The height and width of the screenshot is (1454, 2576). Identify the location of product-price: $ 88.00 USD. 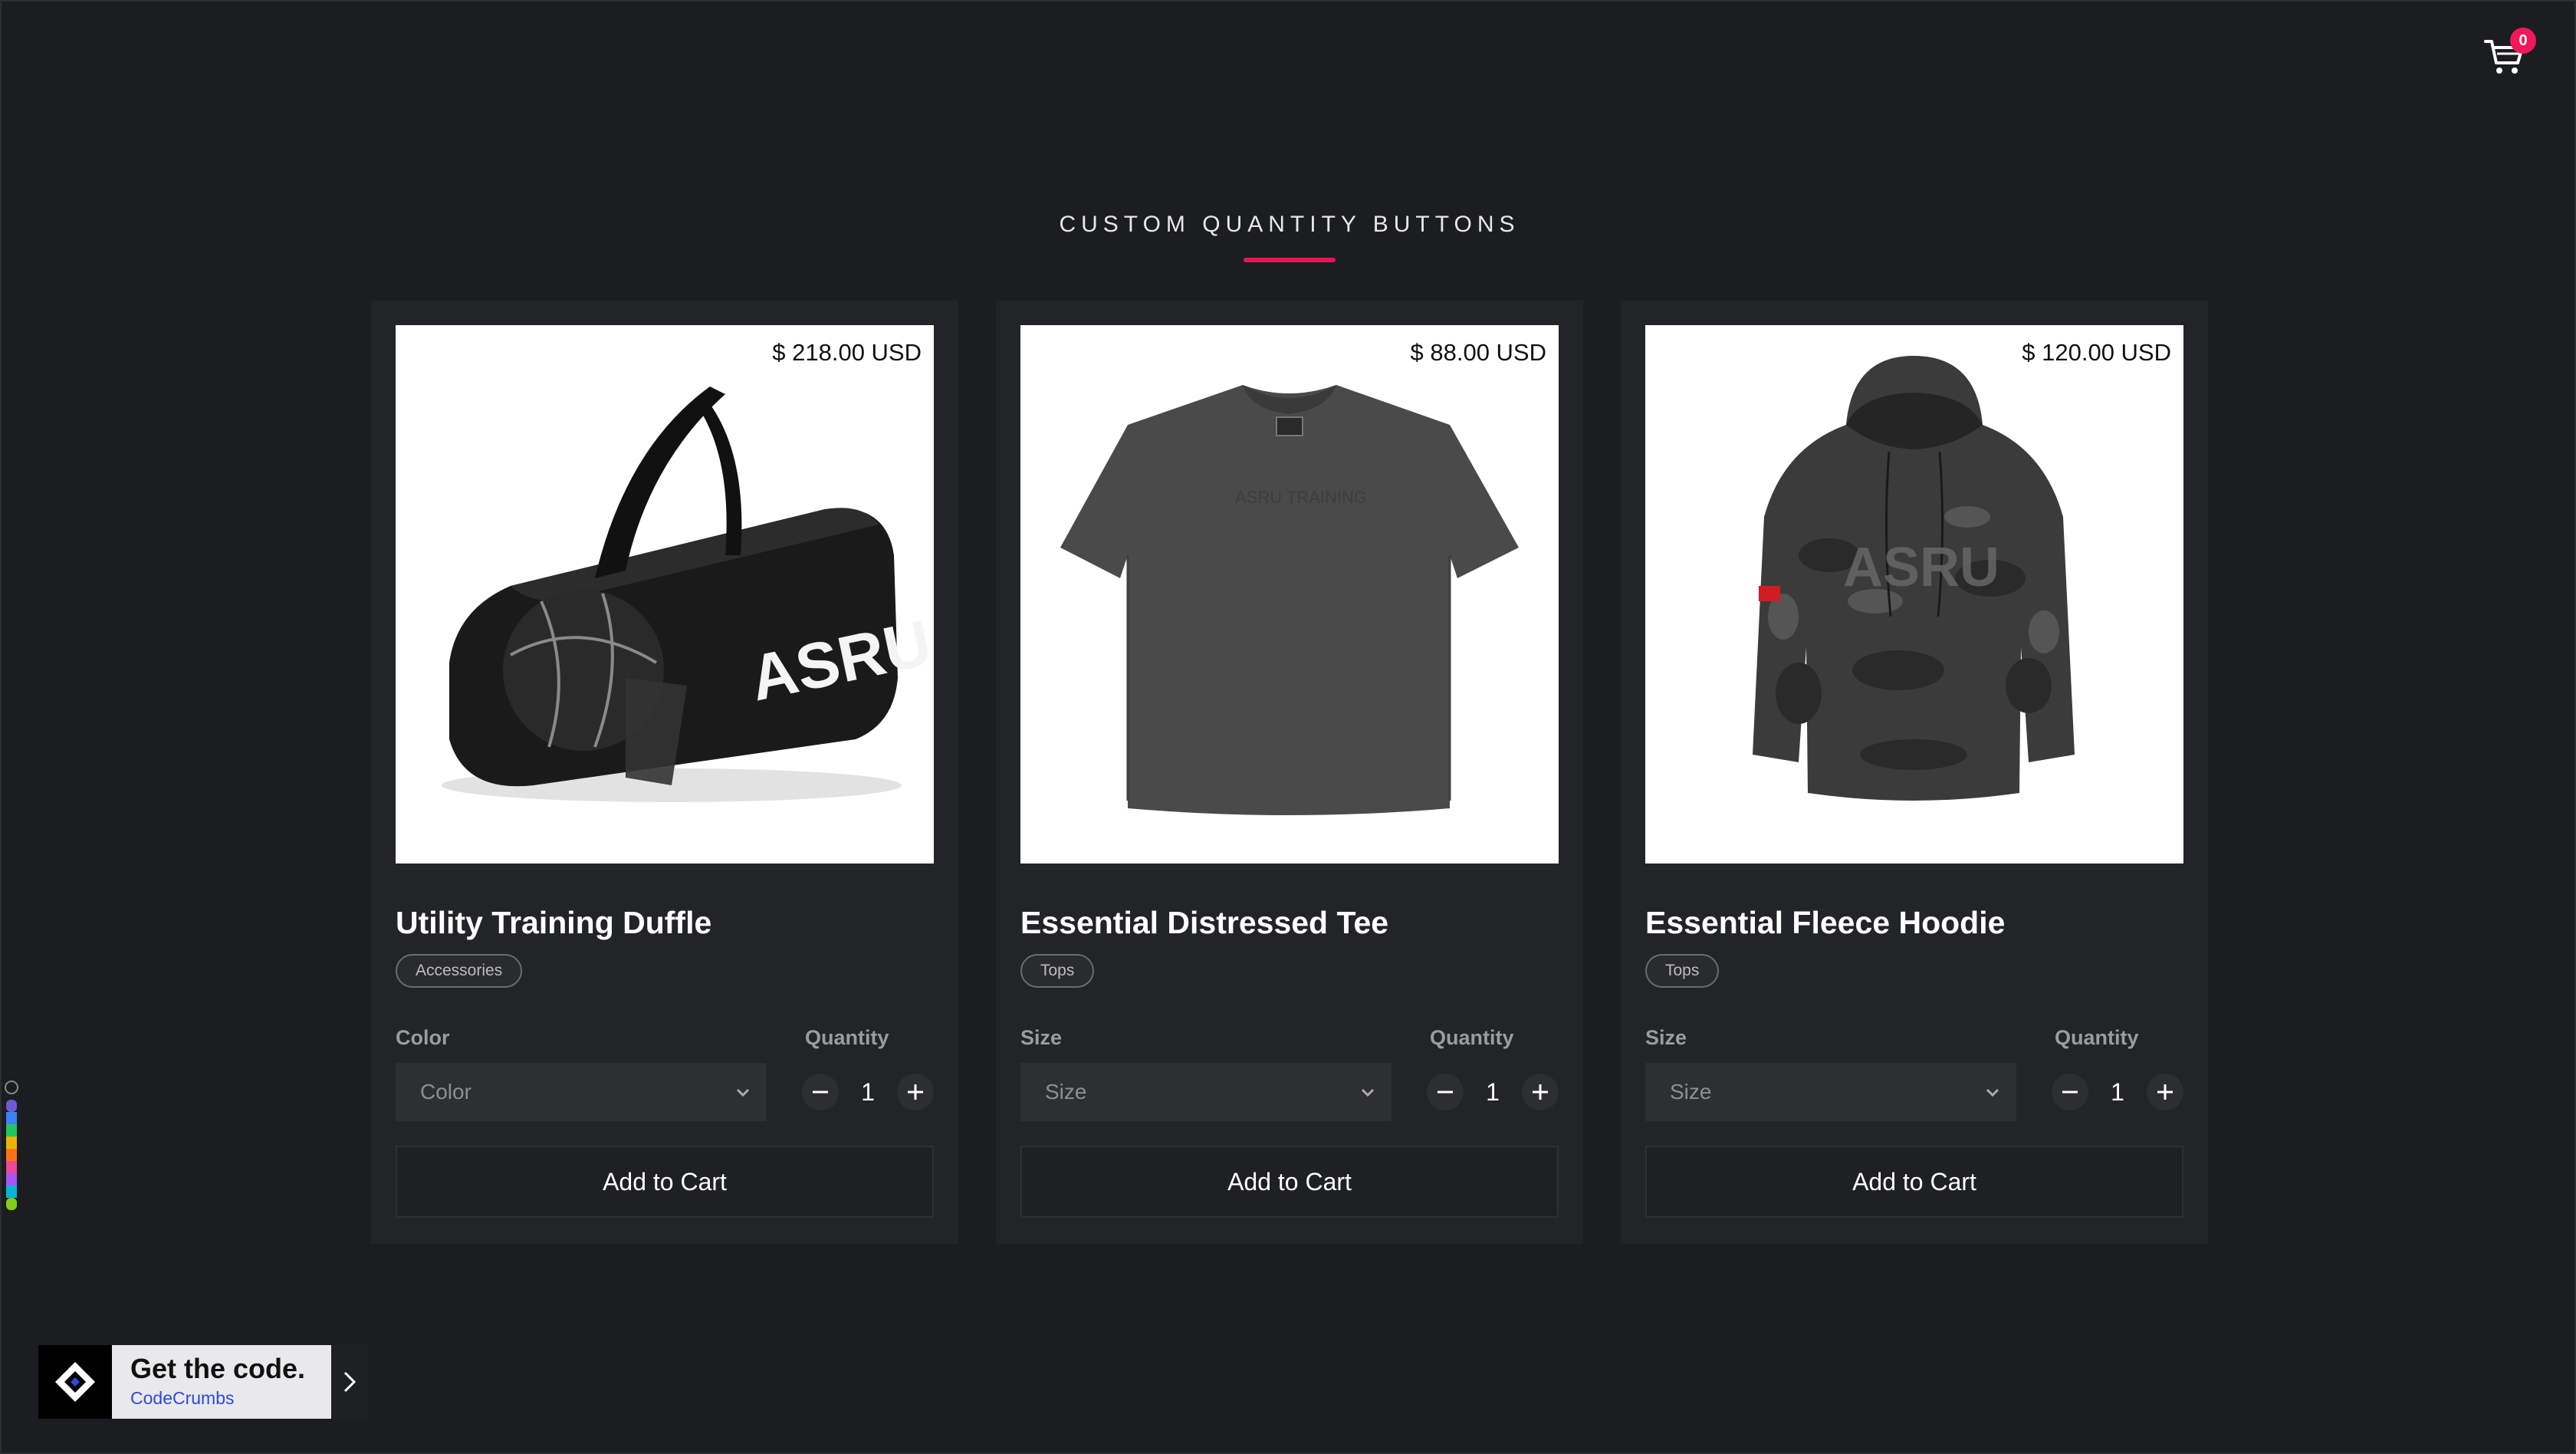
(1479, 352).